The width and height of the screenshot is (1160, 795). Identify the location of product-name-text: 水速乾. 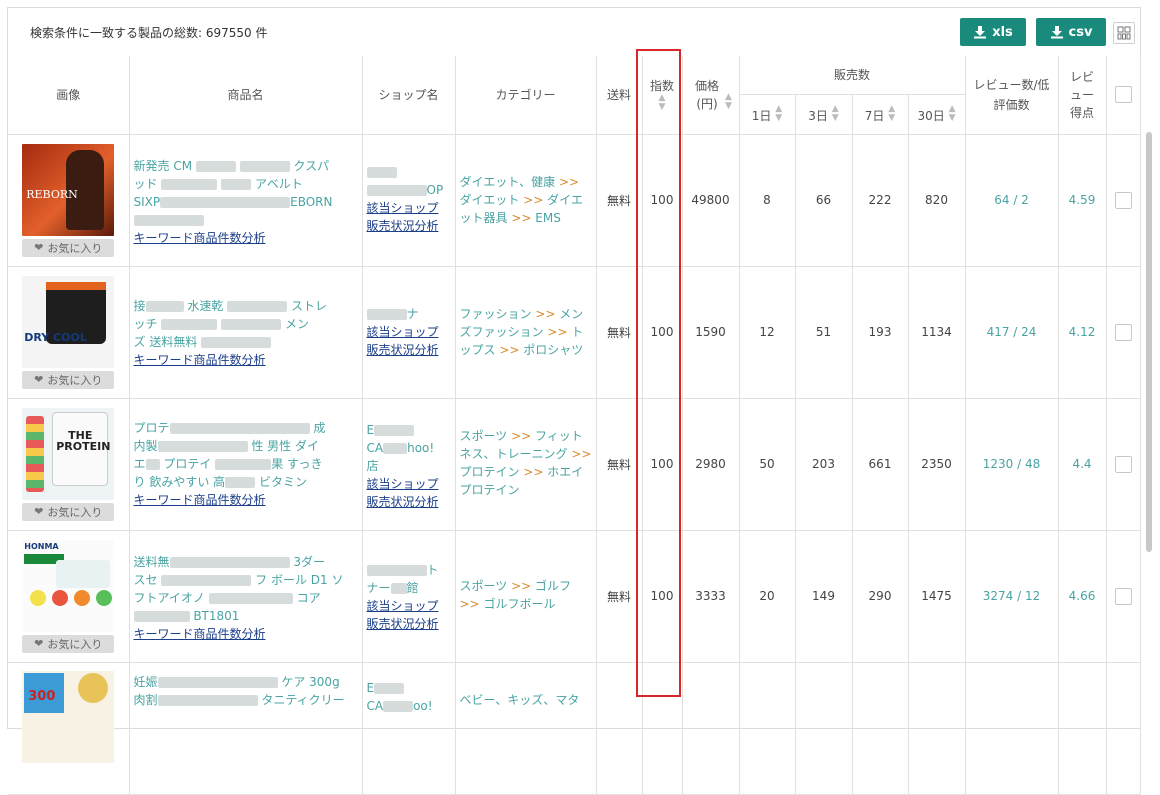
(205, 305).